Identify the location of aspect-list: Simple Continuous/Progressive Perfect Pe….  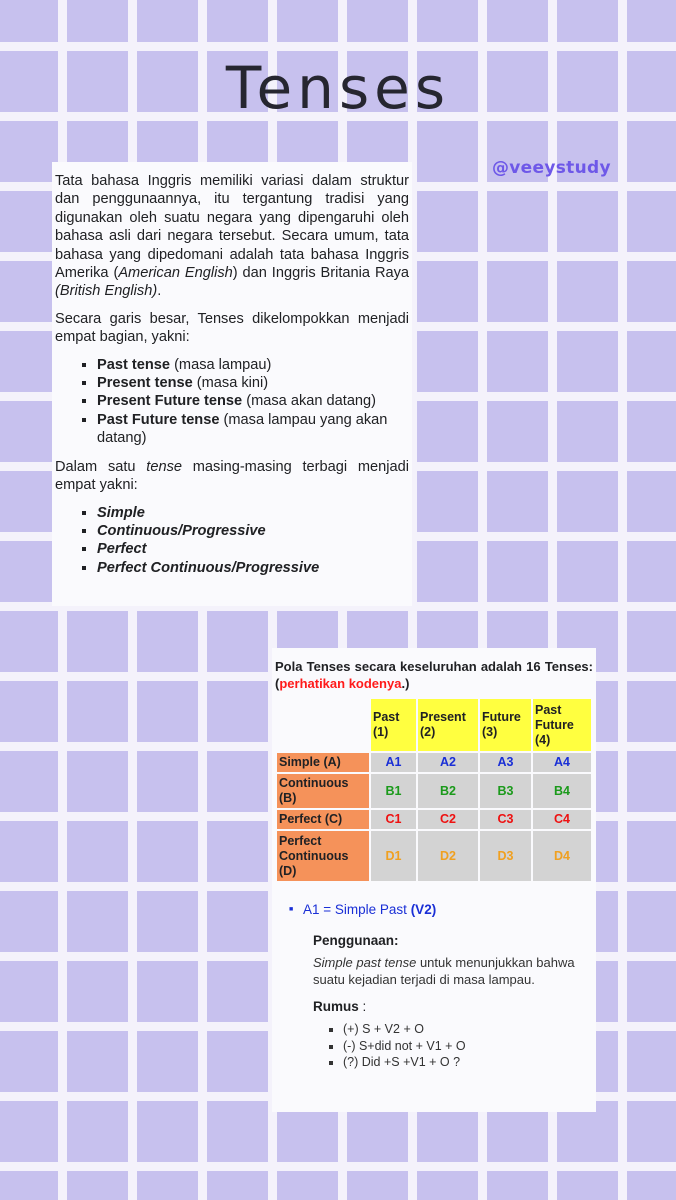
(232, 541).